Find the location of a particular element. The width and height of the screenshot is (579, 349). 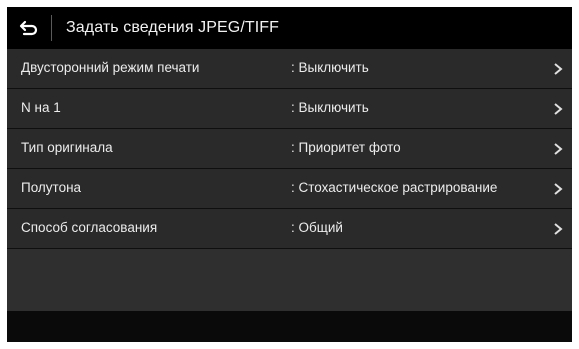

title-bar: Задать сведения JPEG/TIFF is located at coordinates (289, 28).